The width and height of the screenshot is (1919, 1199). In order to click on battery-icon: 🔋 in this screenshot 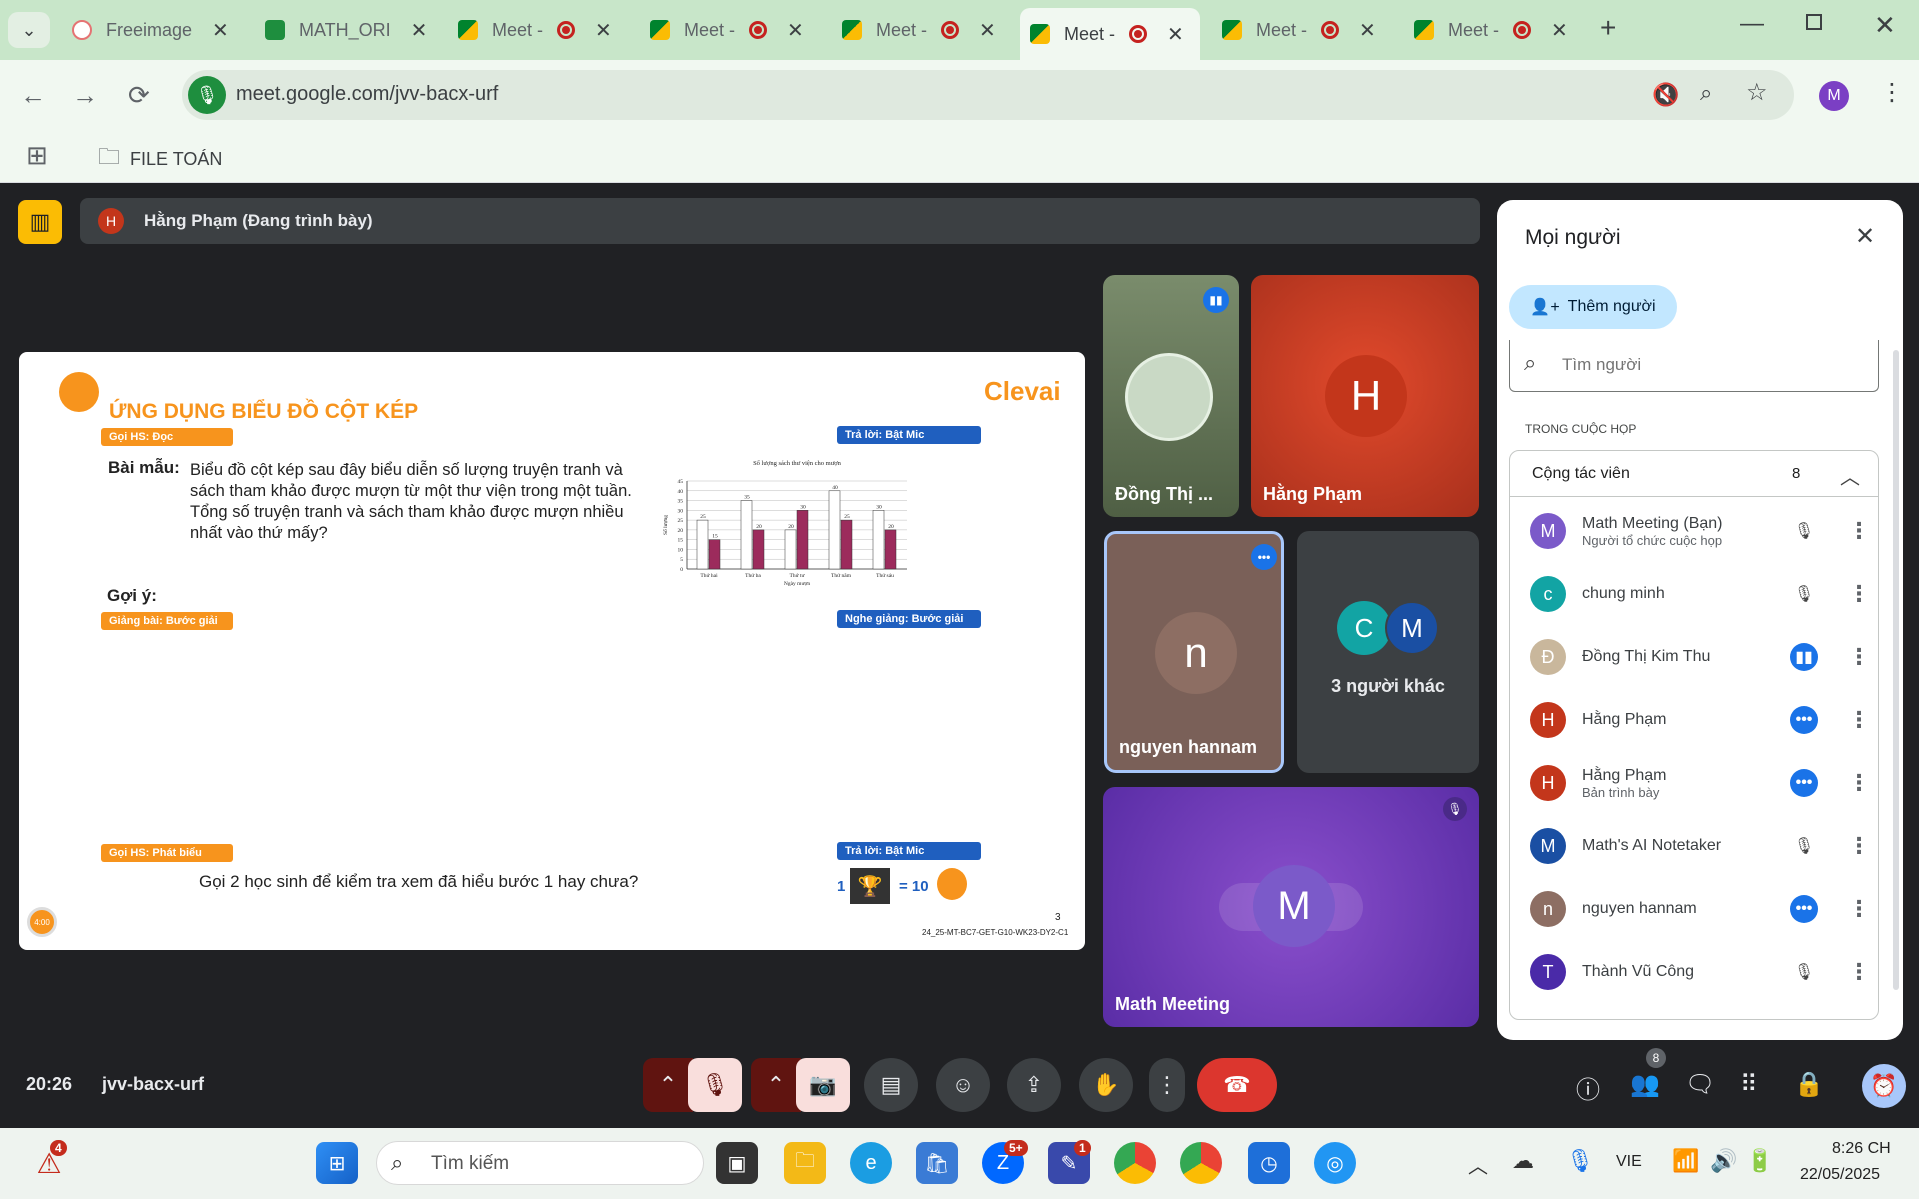, I will do `click(1759, 1161)`.